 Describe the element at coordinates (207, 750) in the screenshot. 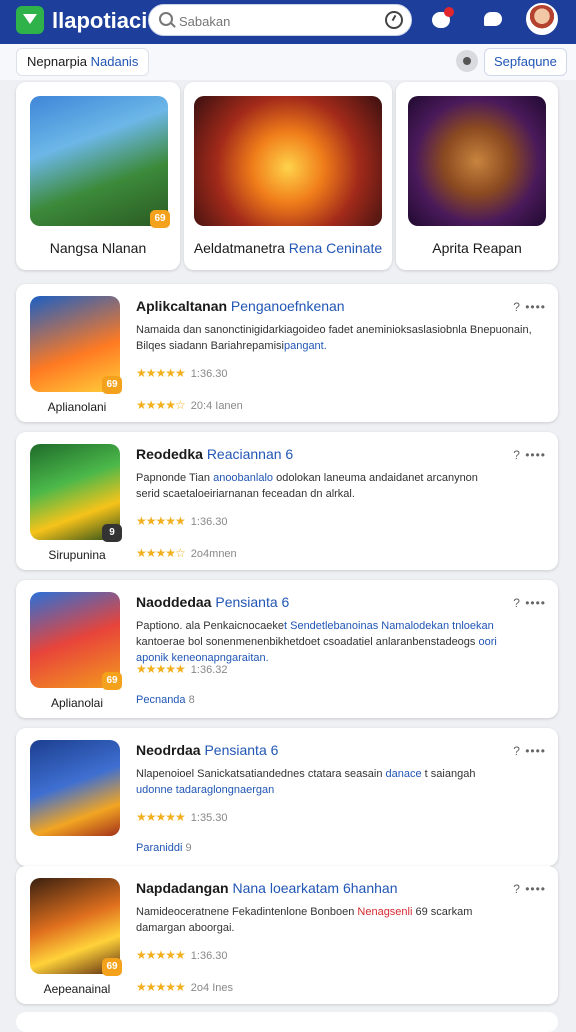

I see `app-title: Neodrdaa Pensianta 6` at that location.